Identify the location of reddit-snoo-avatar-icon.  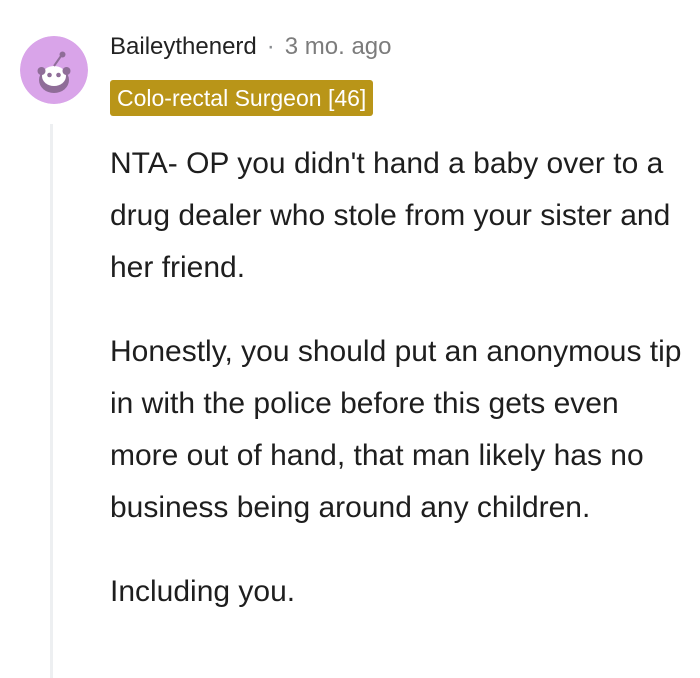
(54, 70).